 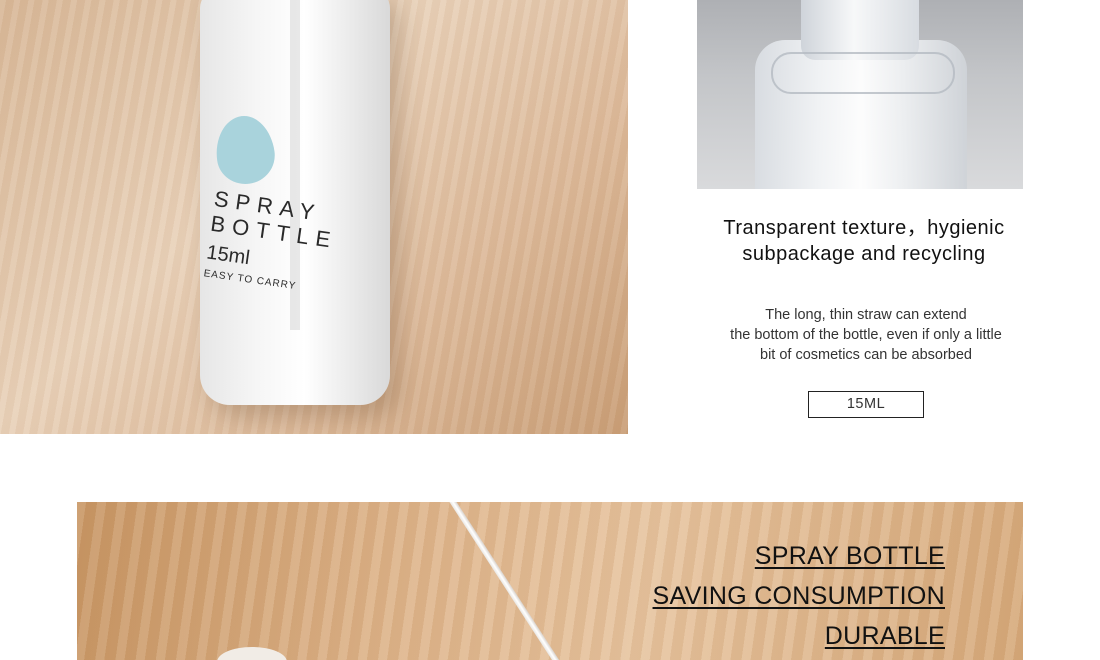 I want to click on banner-line-2: SAVING CONSUMPTION, so click(x=798, y=596).